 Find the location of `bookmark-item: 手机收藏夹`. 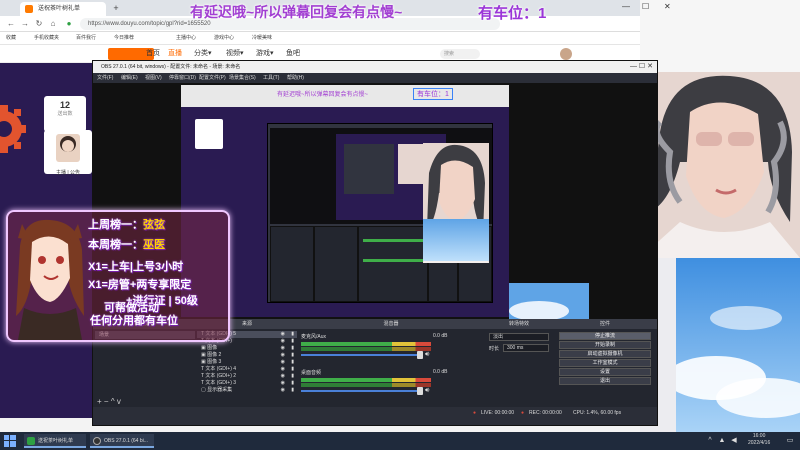

bookmark-item: 手机收藏夹 is located at coordinates (46, 38).